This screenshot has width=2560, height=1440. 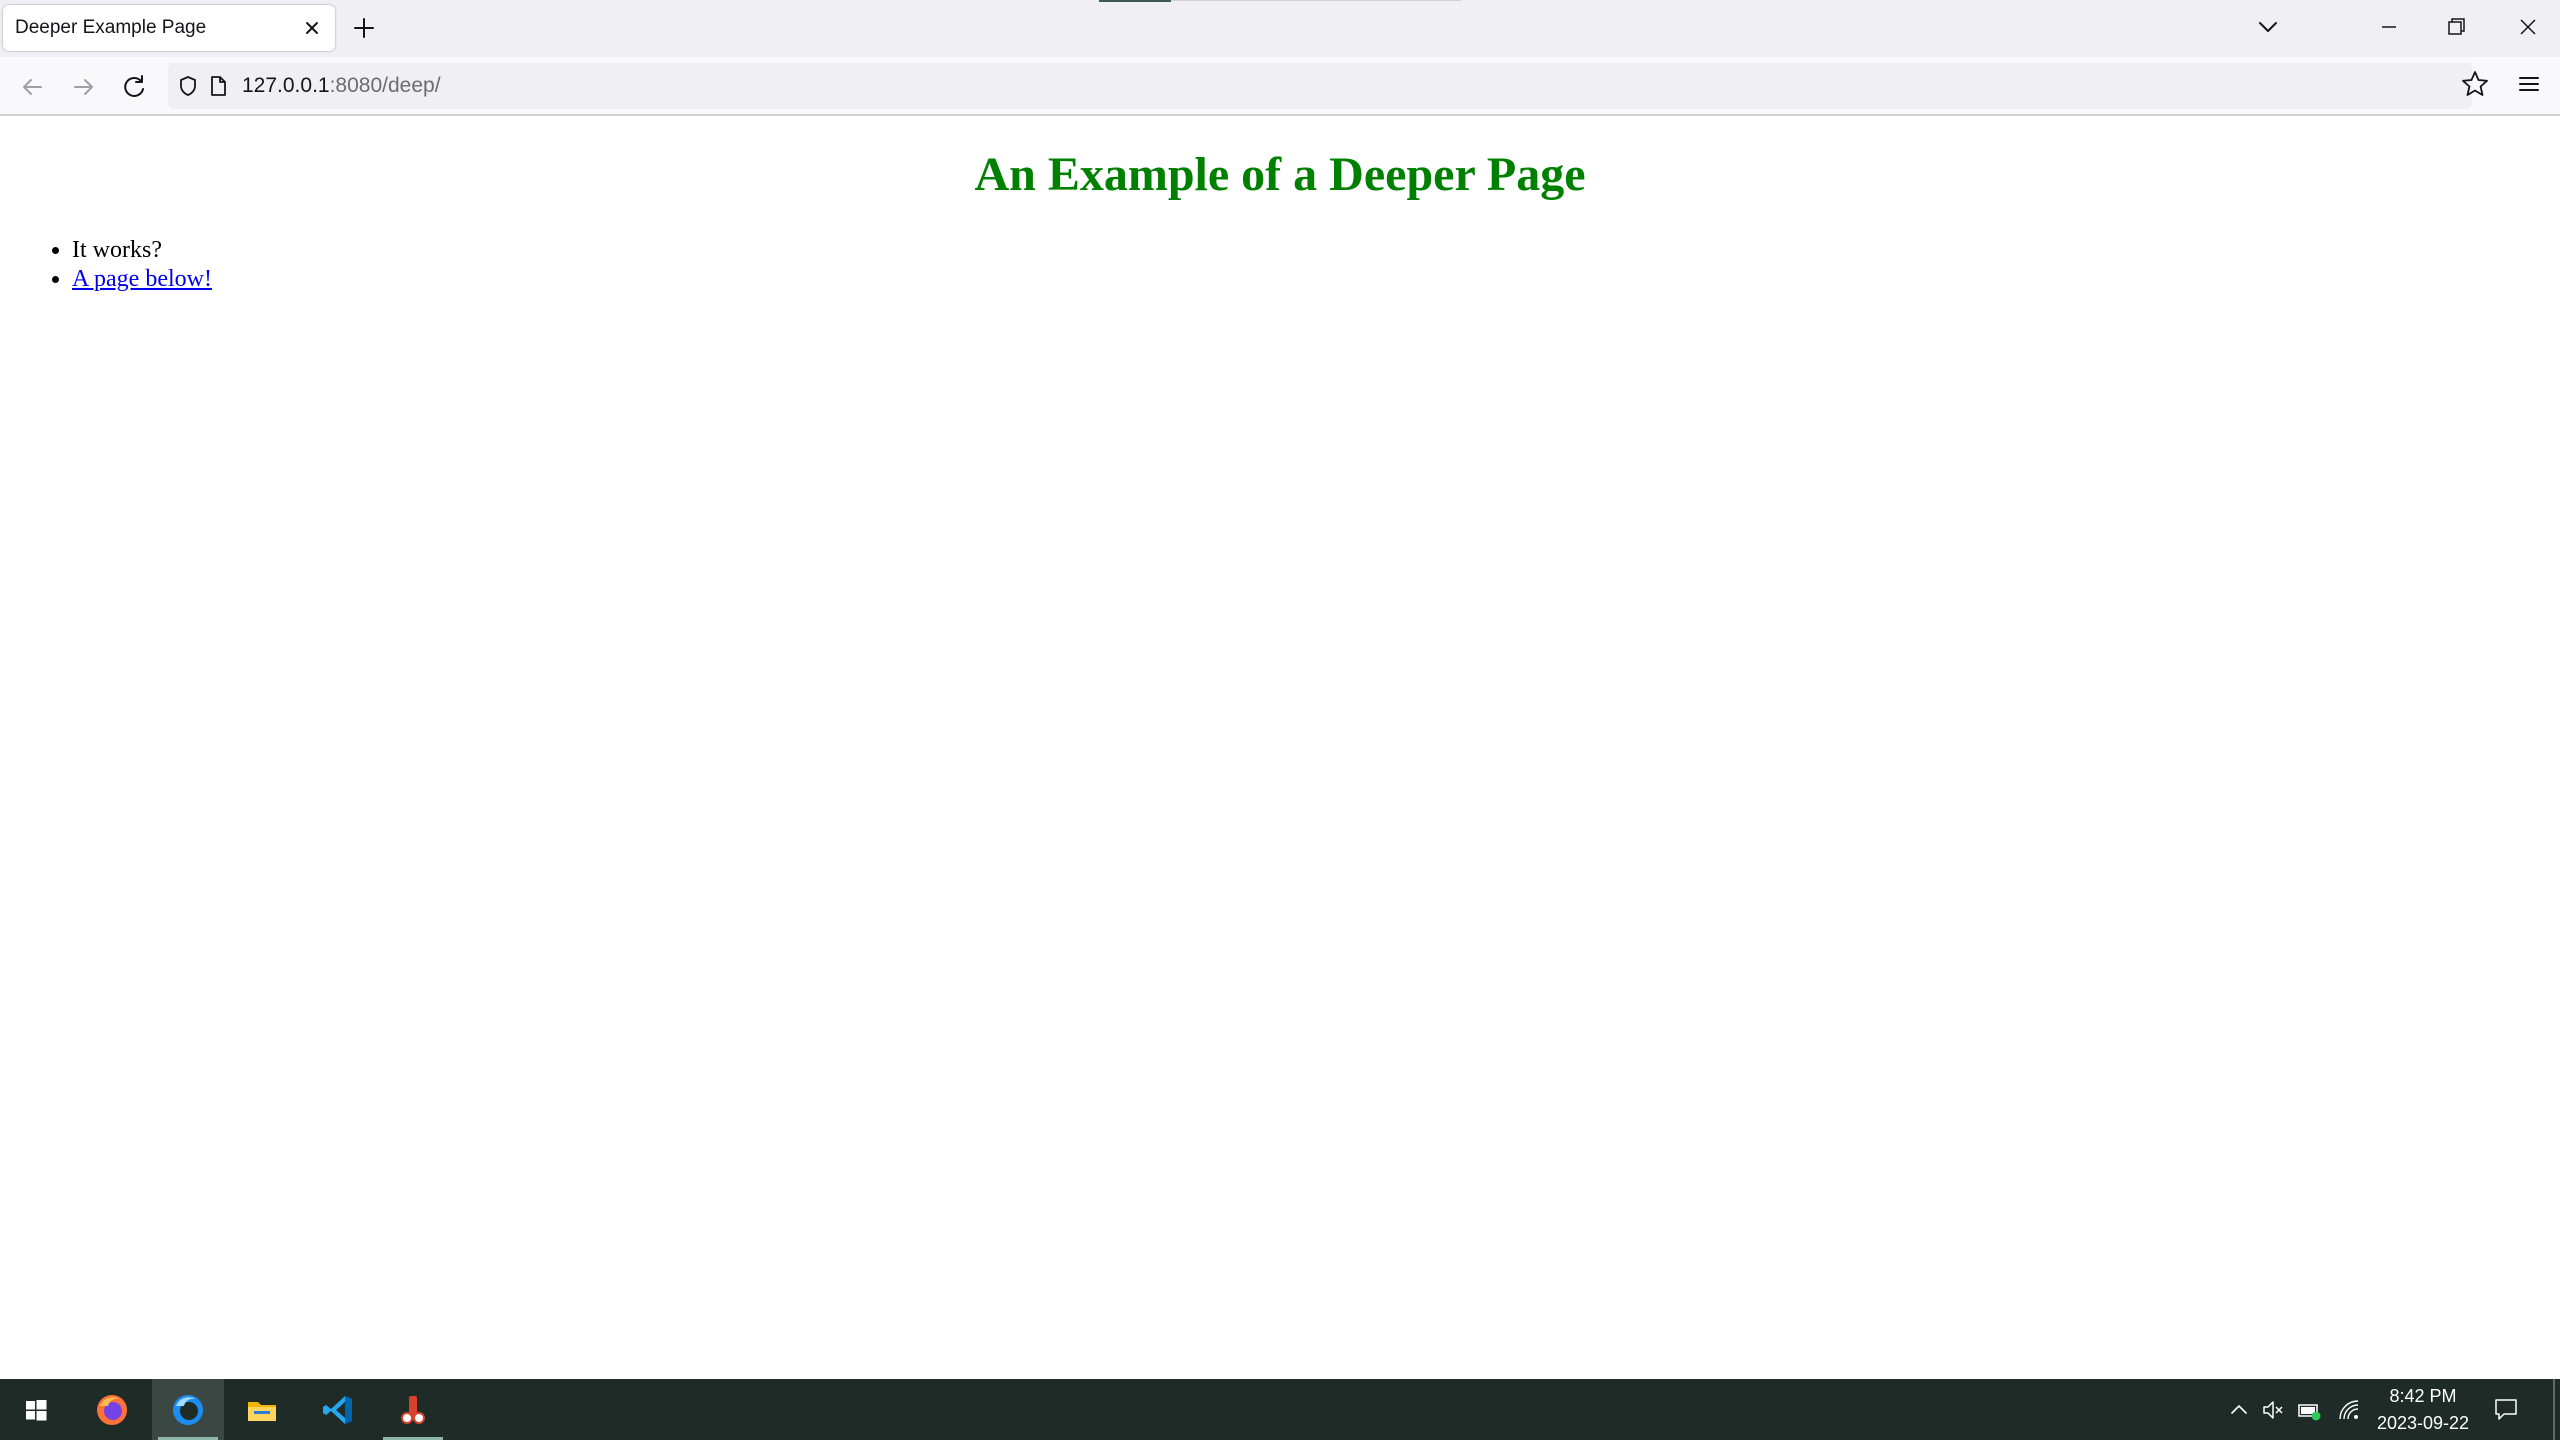 I want to click on reload-icon, so click(x=134, y=87).